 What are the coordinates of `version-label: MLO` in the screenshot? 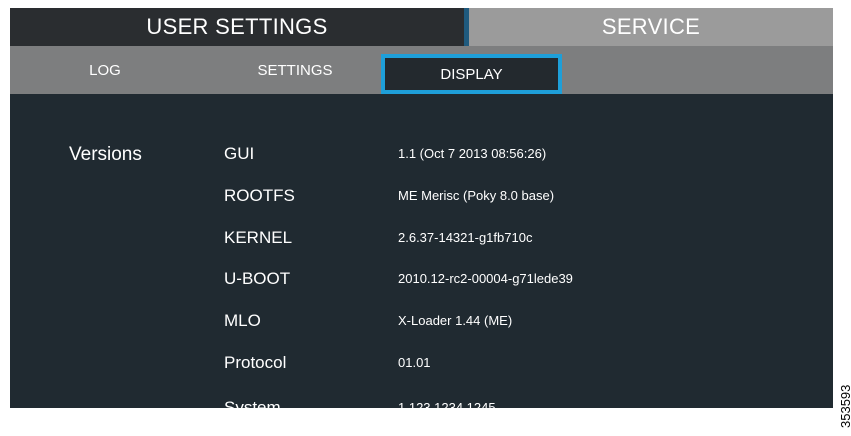 It's located at (242, 320).